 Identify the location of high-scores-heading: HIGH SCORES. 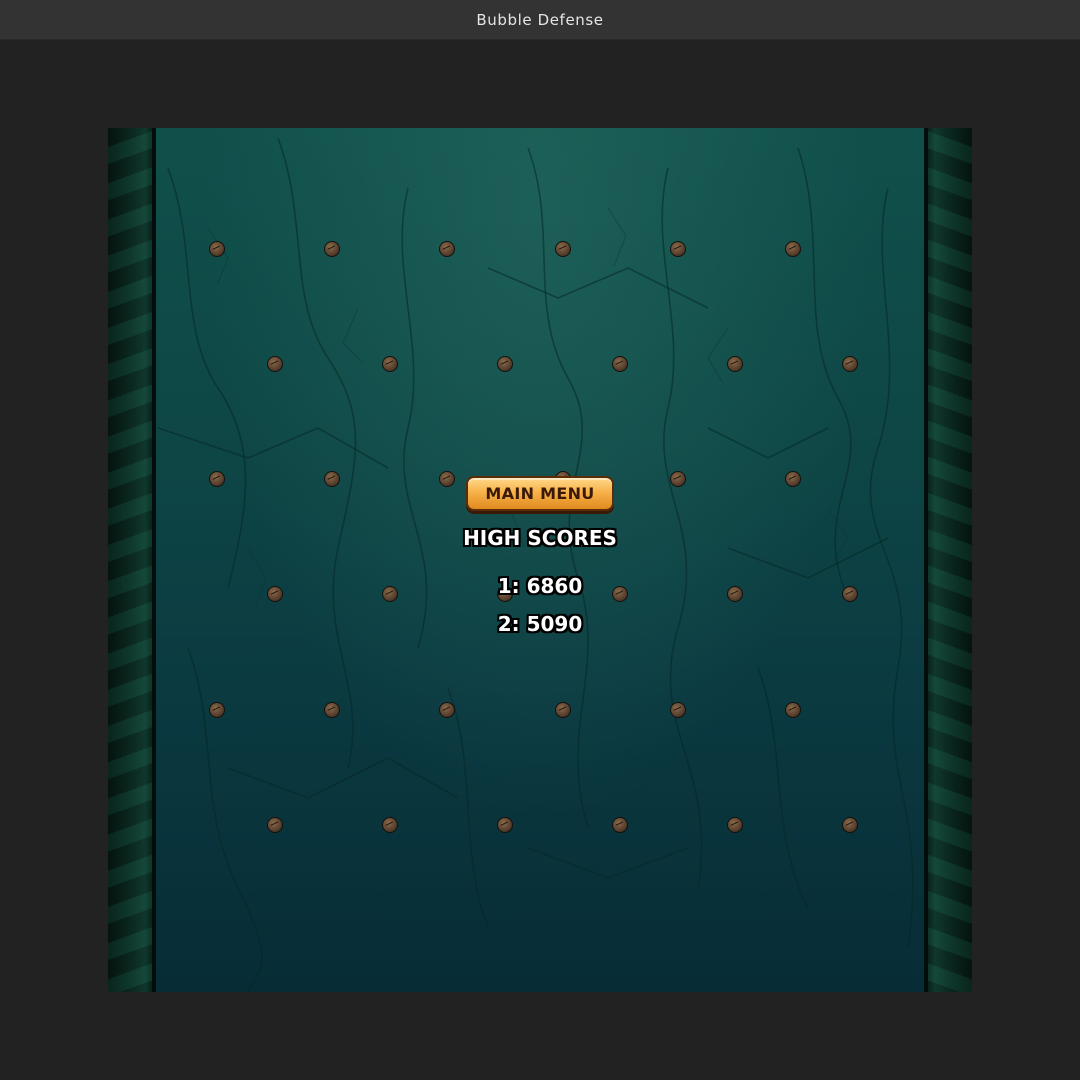
(540, 538).